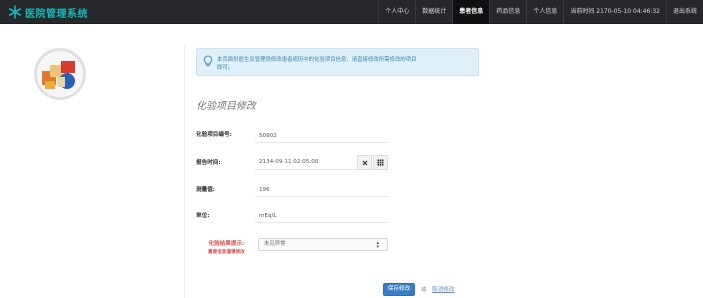 The height and width of the screenshot is (298, 703). I want to click on grid-calendar-icon, so click(380, 162).